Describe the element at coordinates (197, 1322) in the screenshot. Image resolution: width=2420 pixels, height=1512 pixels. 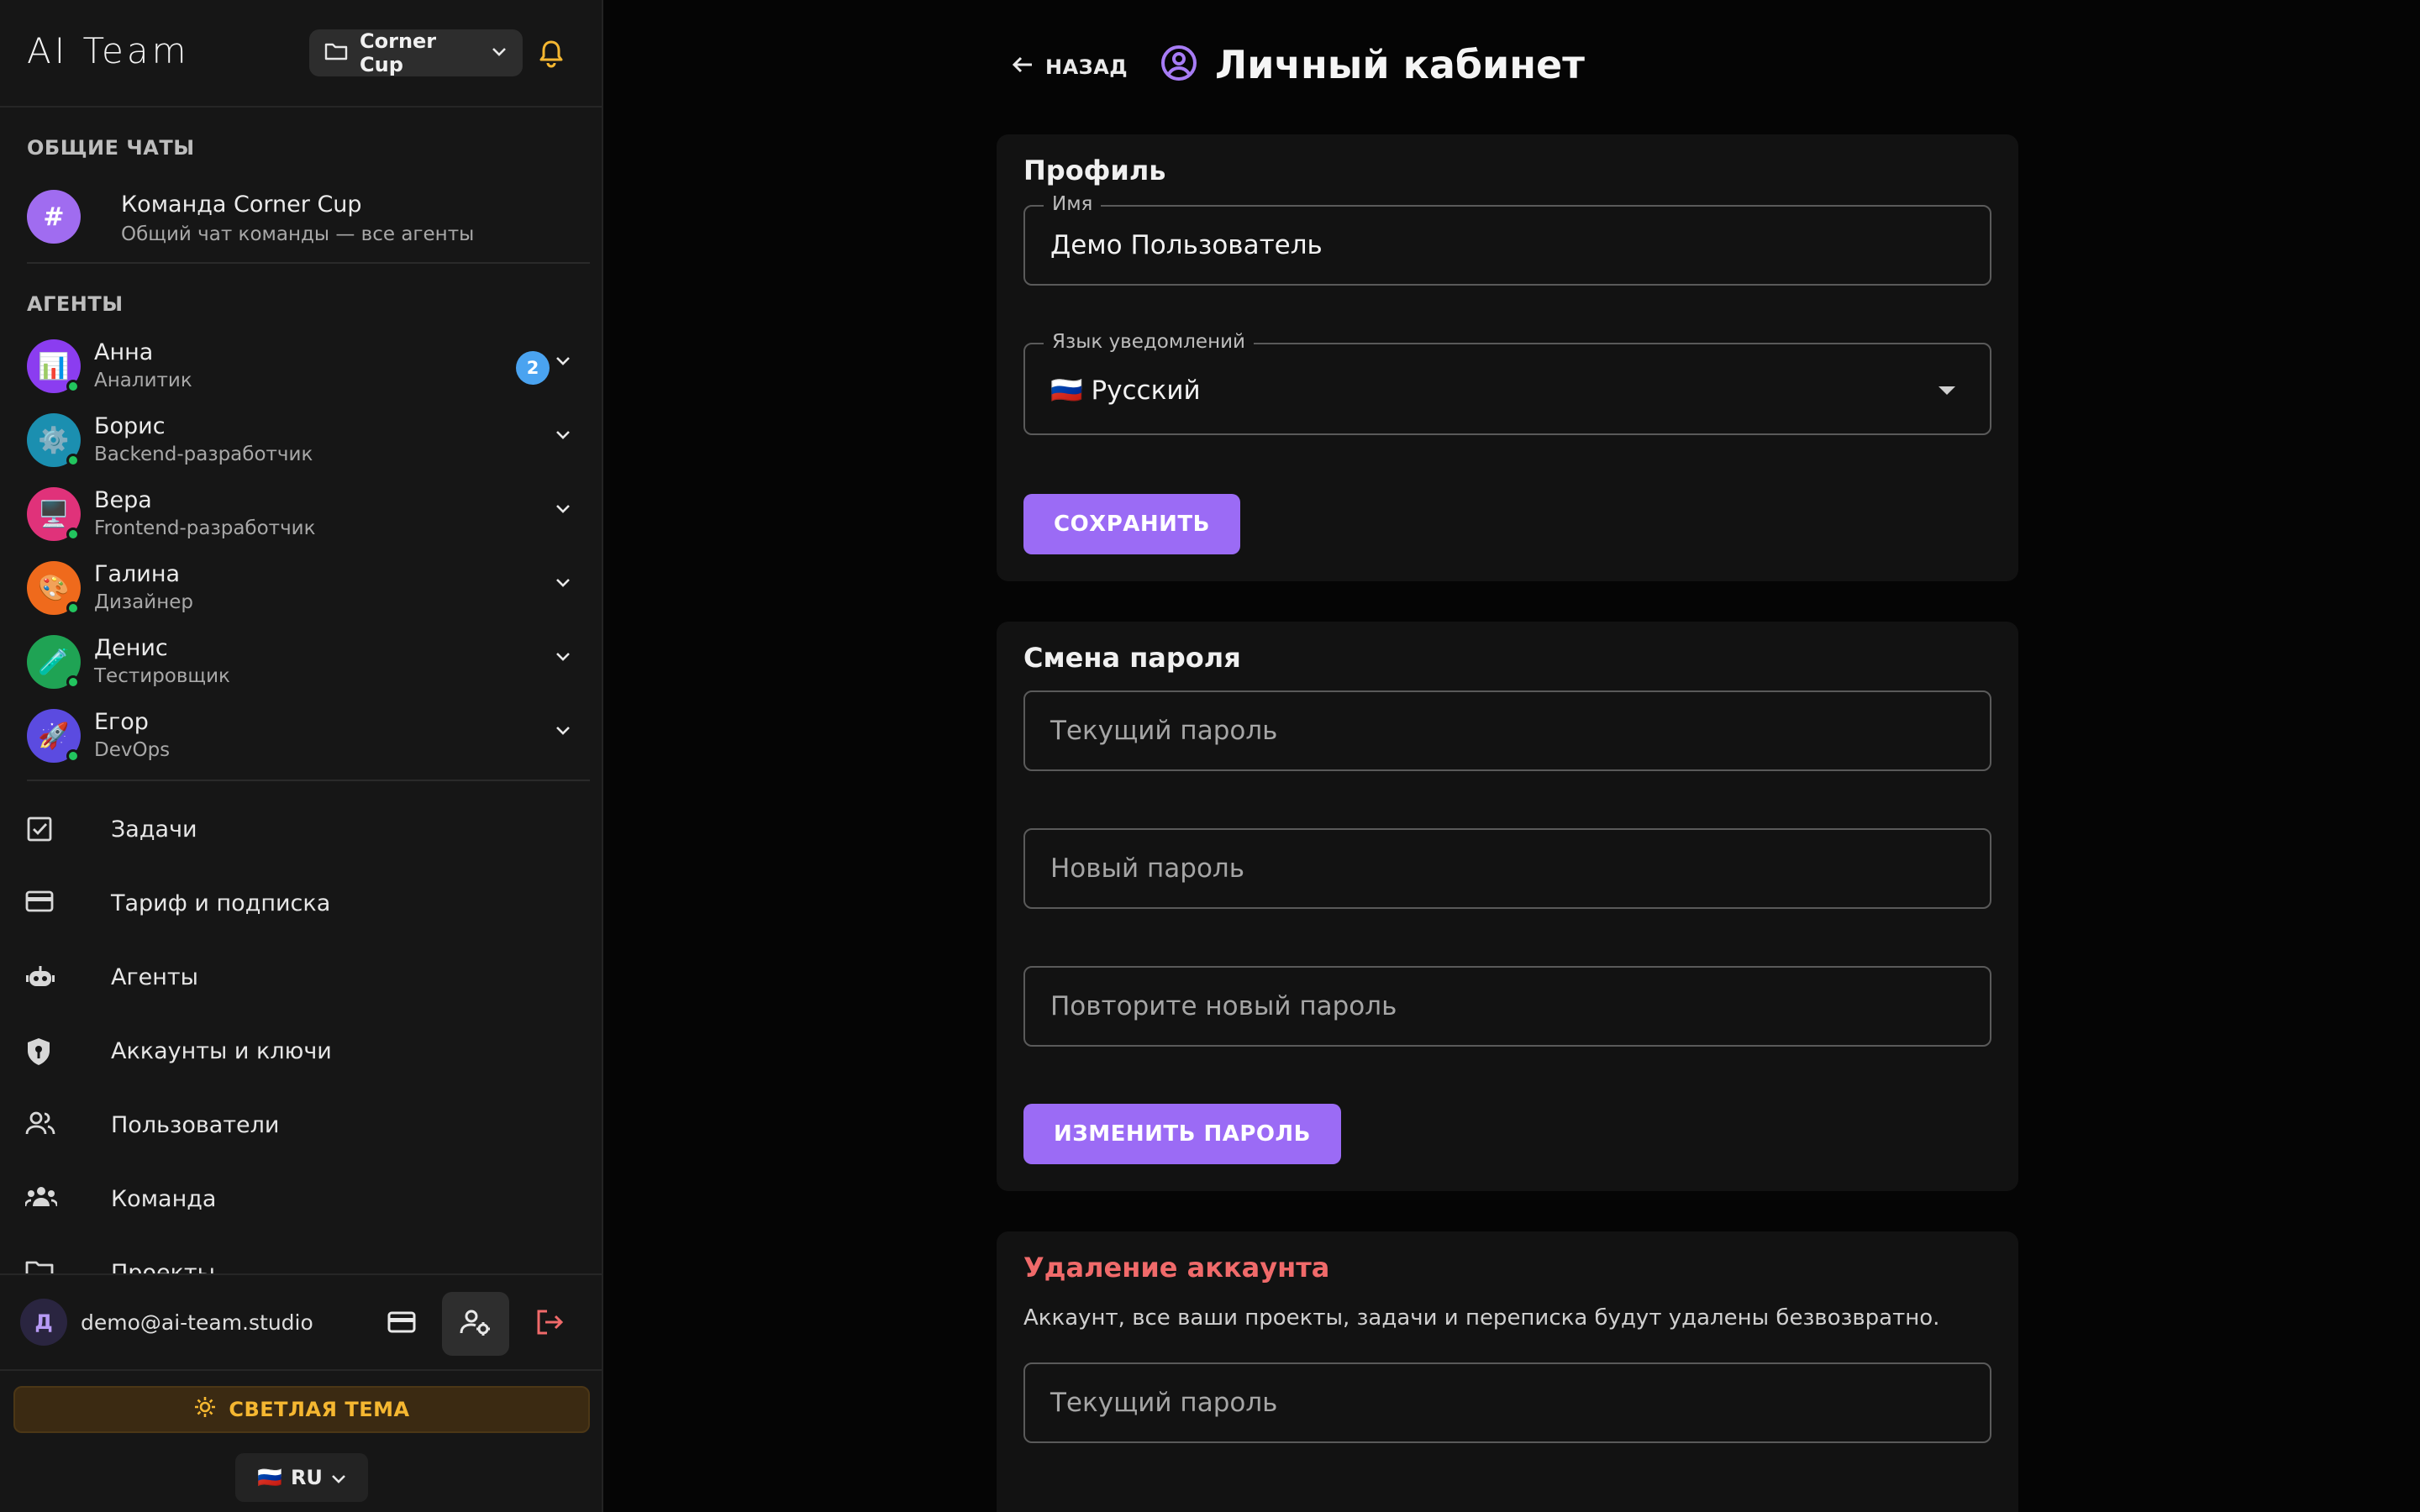
I see `user-email: demo@ai-team.studio` at that location.